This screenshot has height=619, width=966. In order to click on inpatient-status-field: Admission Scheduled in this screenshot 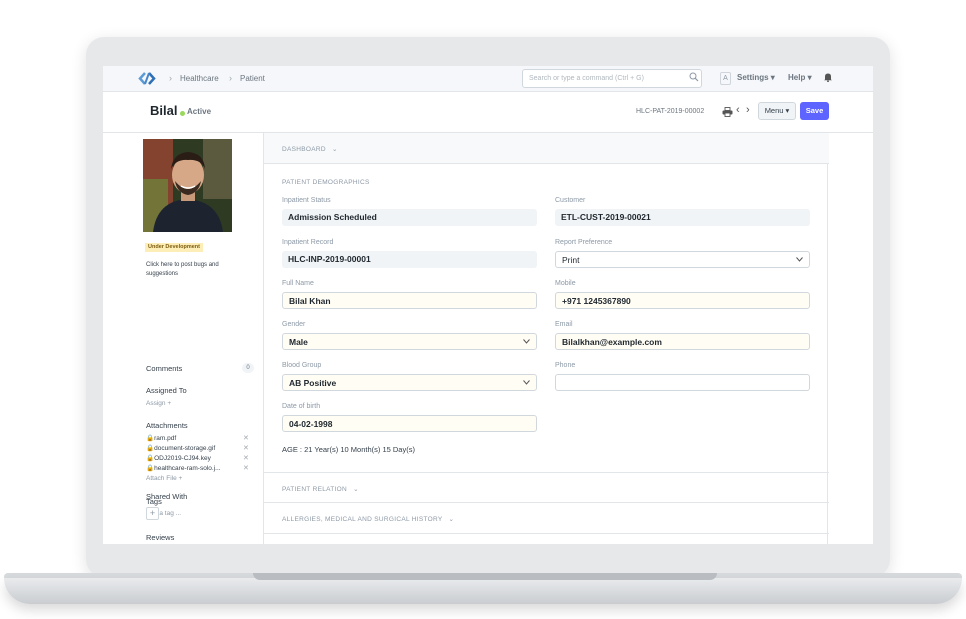, I will do `click(409, 217)`.